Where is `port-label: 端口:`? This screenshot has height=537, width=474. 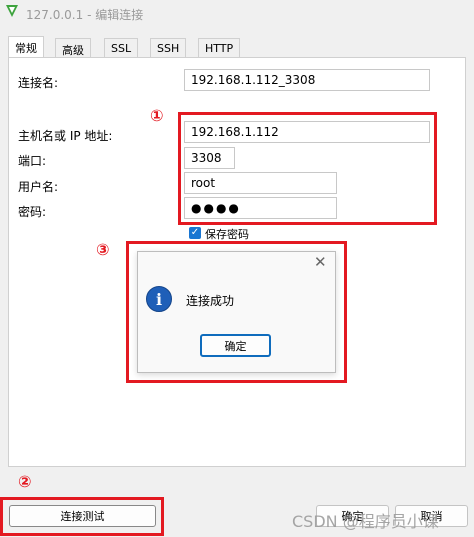 port-label: 端口: is located at coordinates (32, 161).